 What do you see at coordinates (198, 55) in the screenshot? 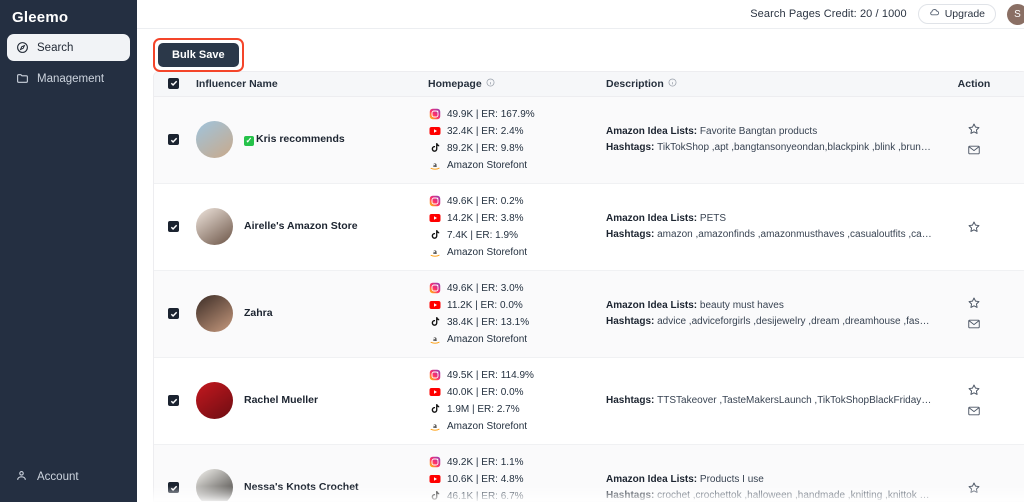
I see `bulk-save-button: Bulk Save` at bounding box center [198, 55].